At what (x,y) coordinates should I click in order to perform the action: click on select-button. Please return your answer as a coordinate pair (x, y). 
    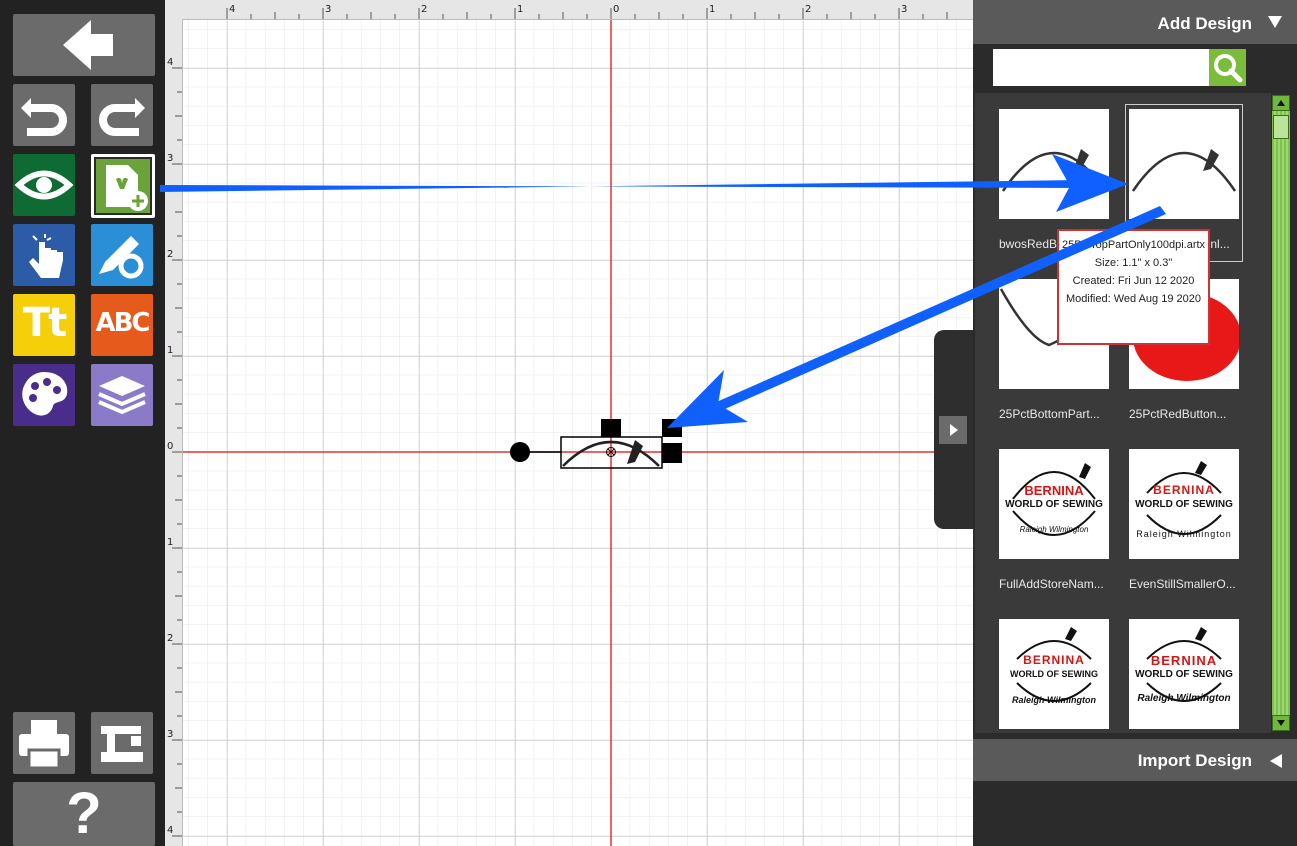
    Looking at the image, I should click on (44, 255).